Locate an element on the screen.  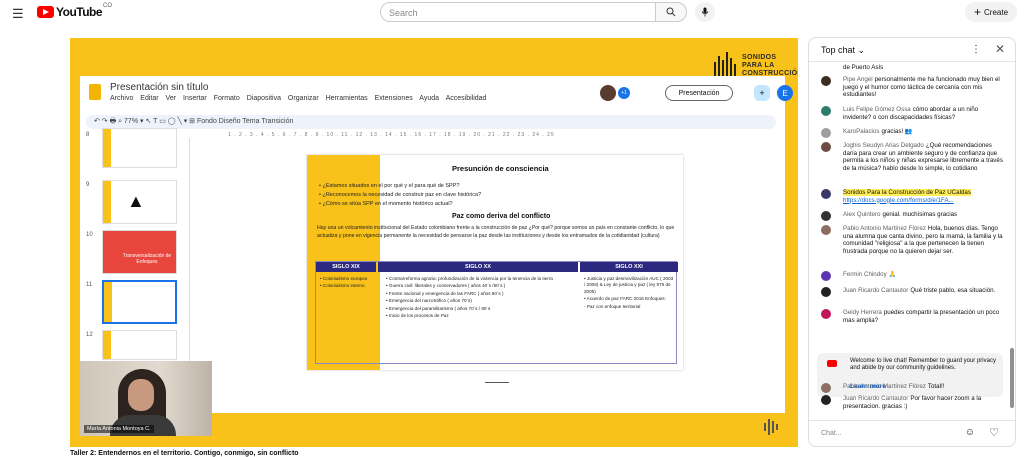
create-button: + Create is located at coordinates (991, 12).